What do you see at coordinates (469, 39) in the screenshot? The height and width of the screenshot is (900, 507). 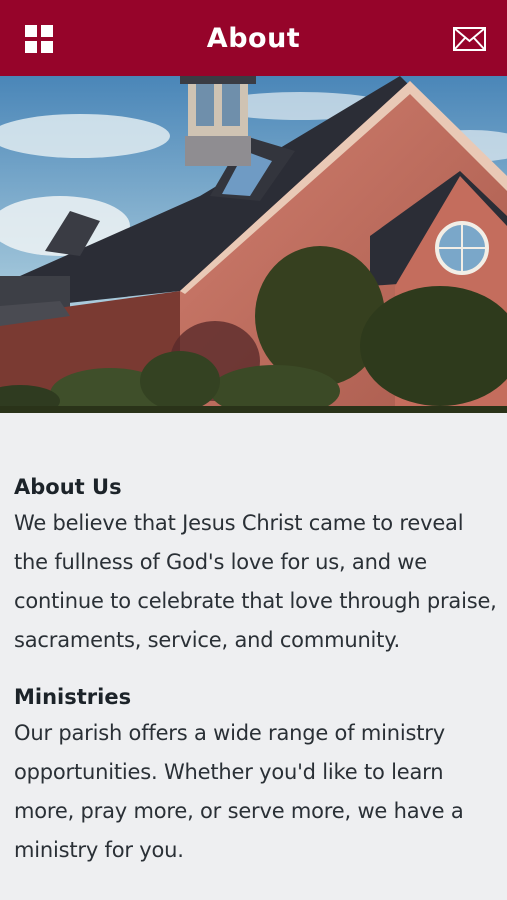 I see `envelope-icon` at bounding box center [469, 39].